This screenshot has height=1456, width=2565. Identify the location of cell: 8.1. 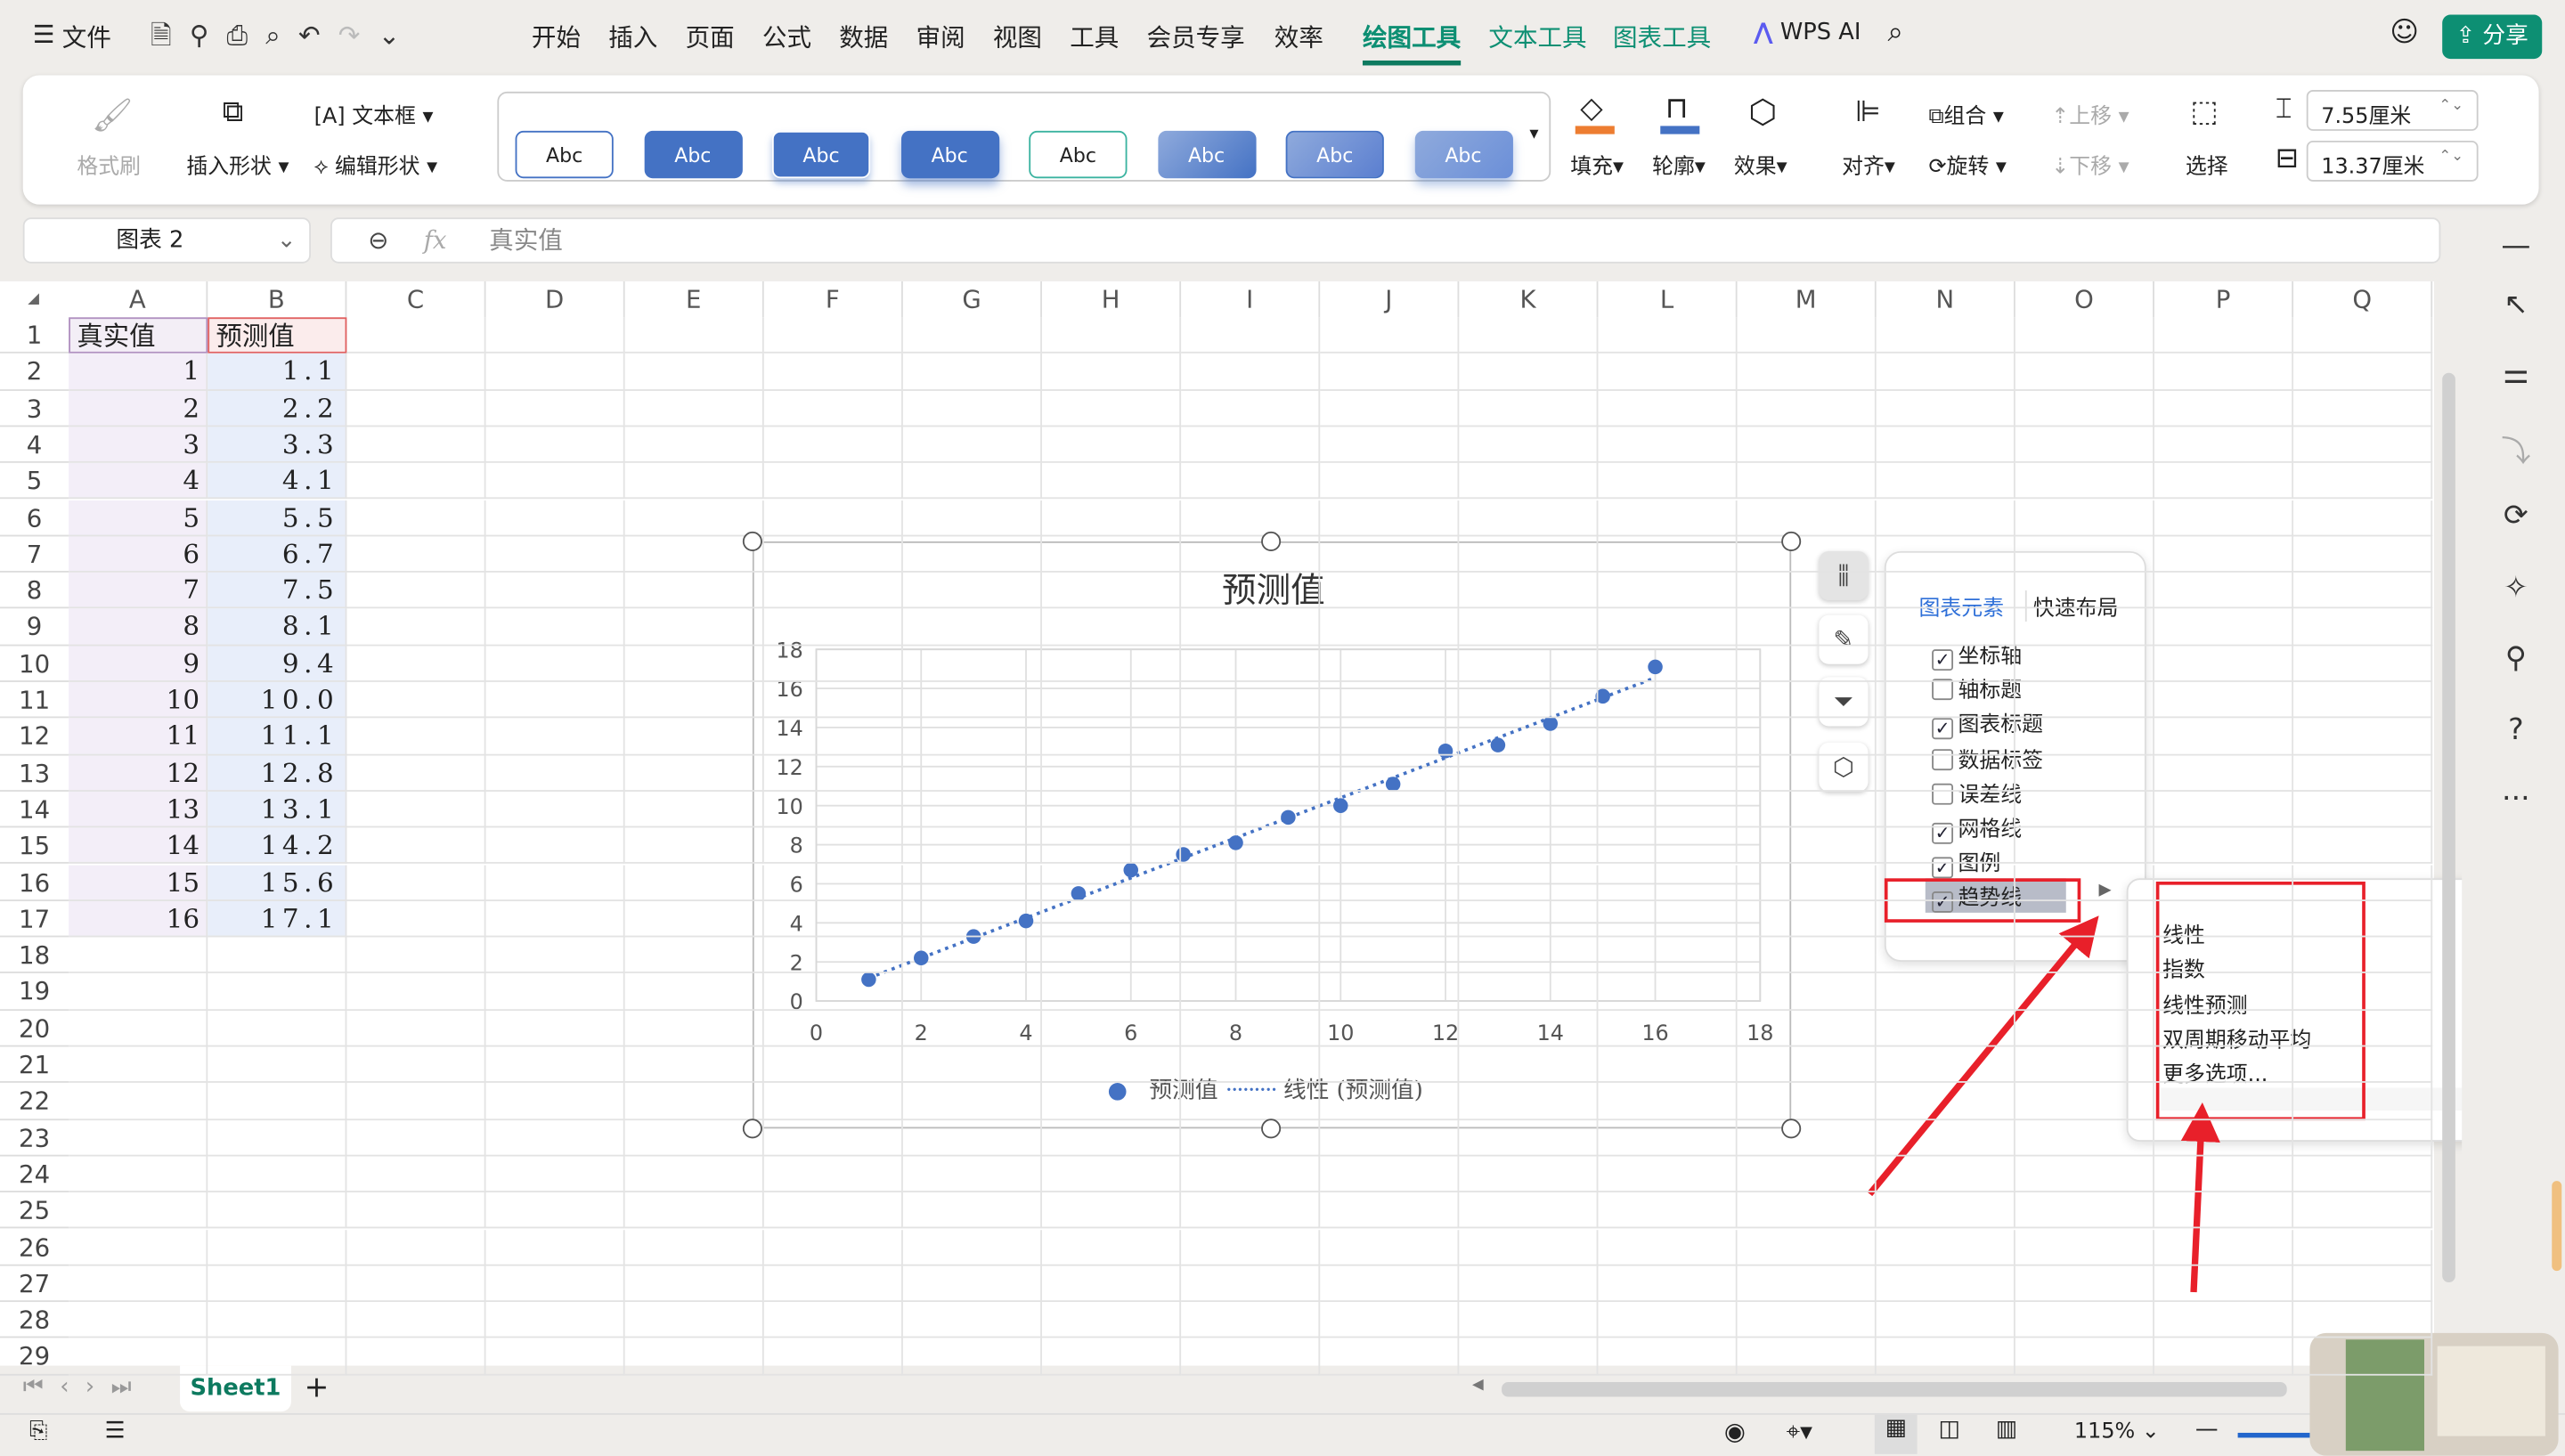
(277, 627).